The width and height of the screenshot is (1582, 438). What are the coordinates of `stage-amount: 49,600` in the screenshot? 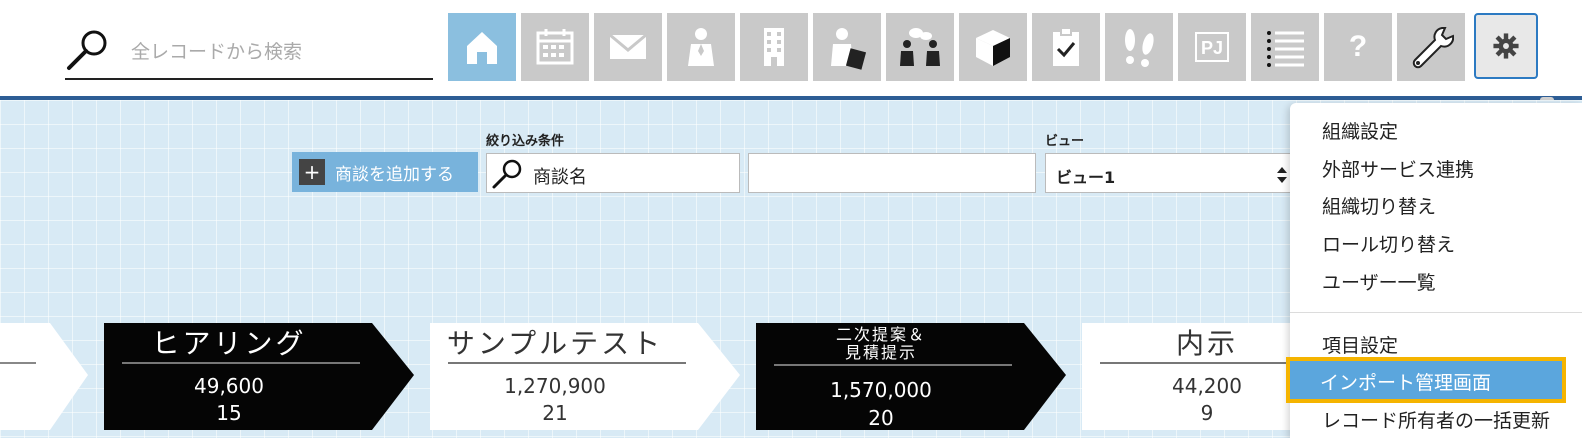 It's located at (229, 386).